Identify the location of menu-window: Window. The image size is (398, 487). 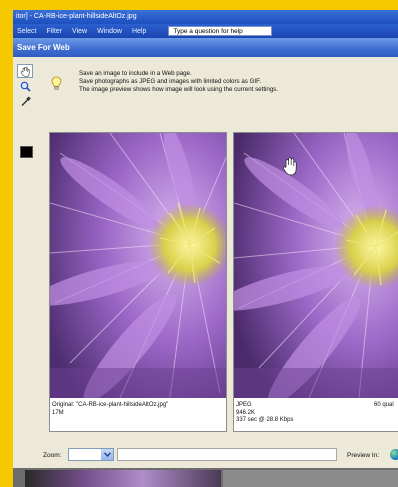
(109, 31).